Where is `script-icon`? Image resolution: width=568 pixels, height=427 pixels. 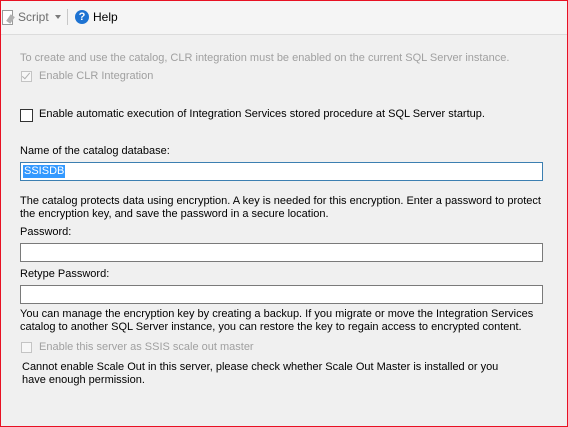 script-icon is located at coordinates (8, 17).